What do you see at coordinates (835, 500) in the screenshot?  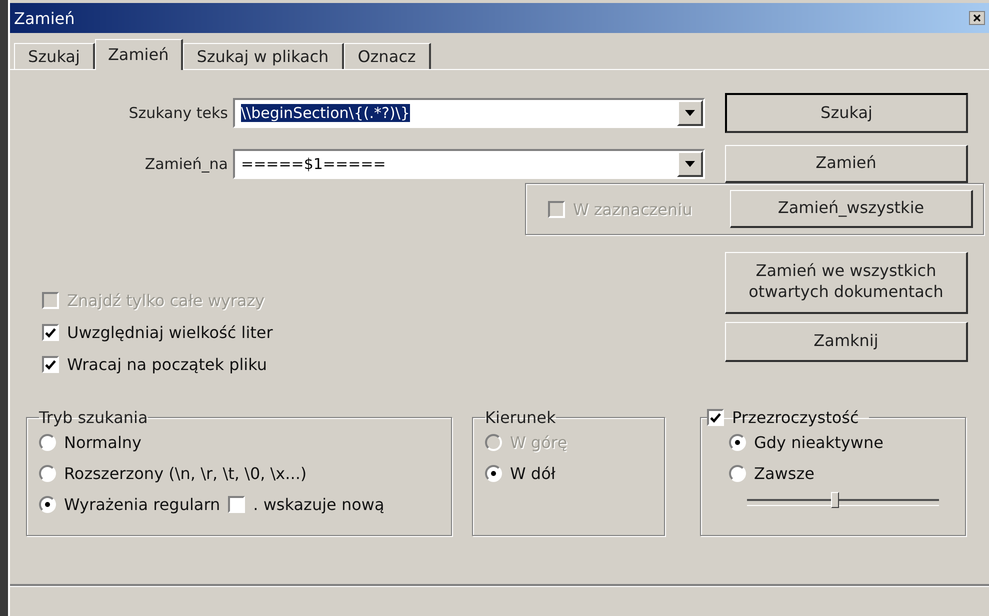 I see `slider-thumb` at bounding box center [835, 500].